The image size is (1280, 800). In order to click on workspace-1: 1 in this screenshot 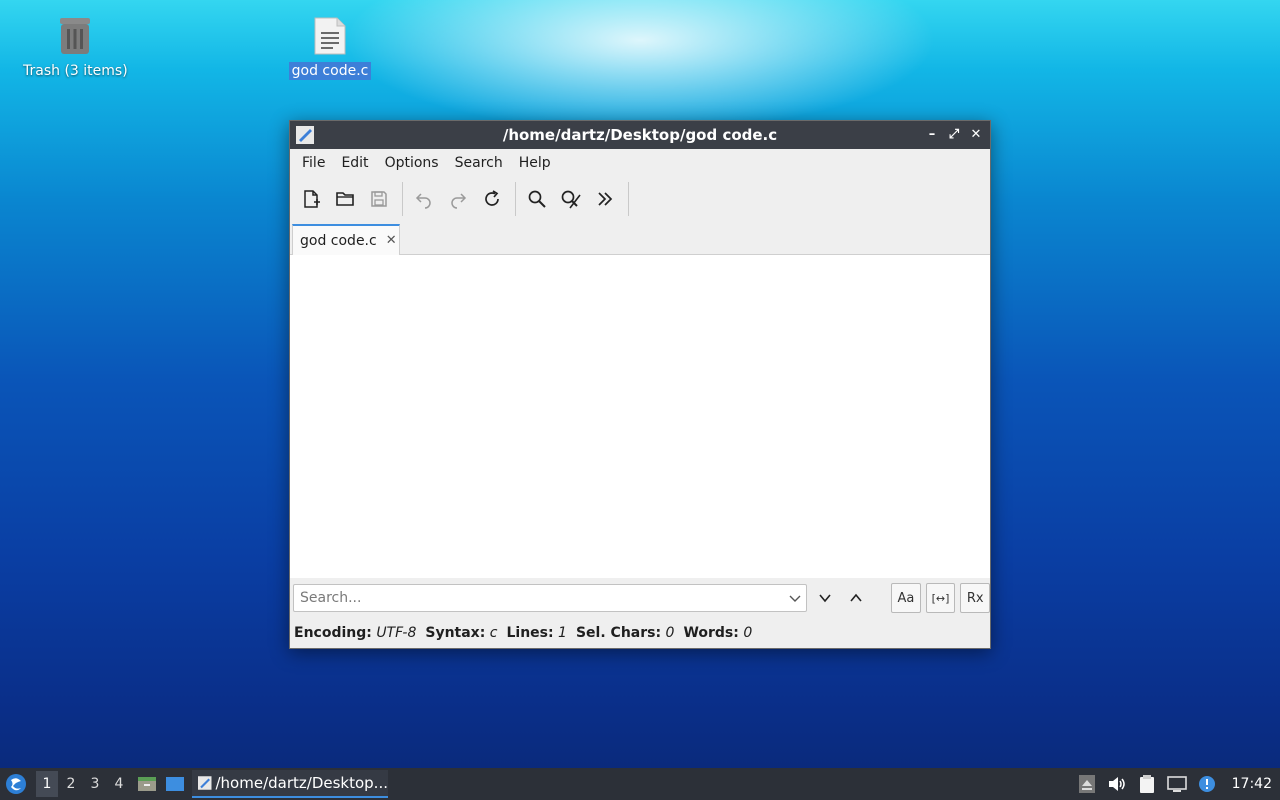, I will do `click(47, 784)`.